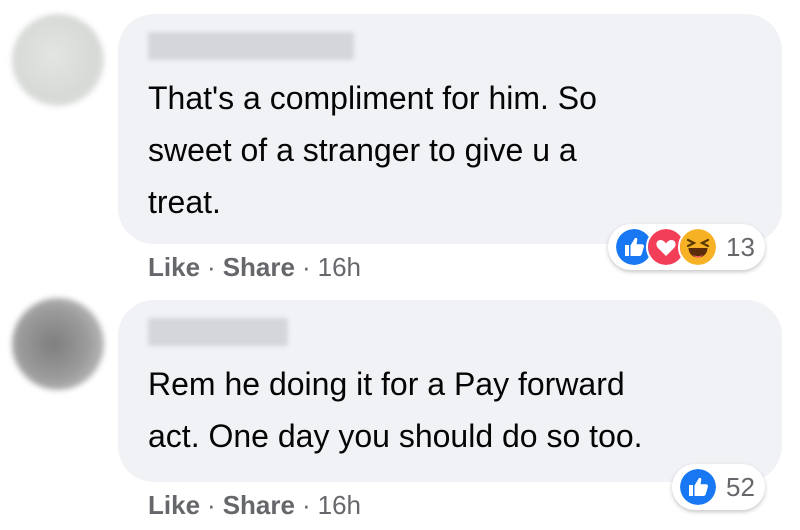  What do you see at coordinates (698, 487) in the screenshot?
I see `like-icon` at bounding box center [698, 487].